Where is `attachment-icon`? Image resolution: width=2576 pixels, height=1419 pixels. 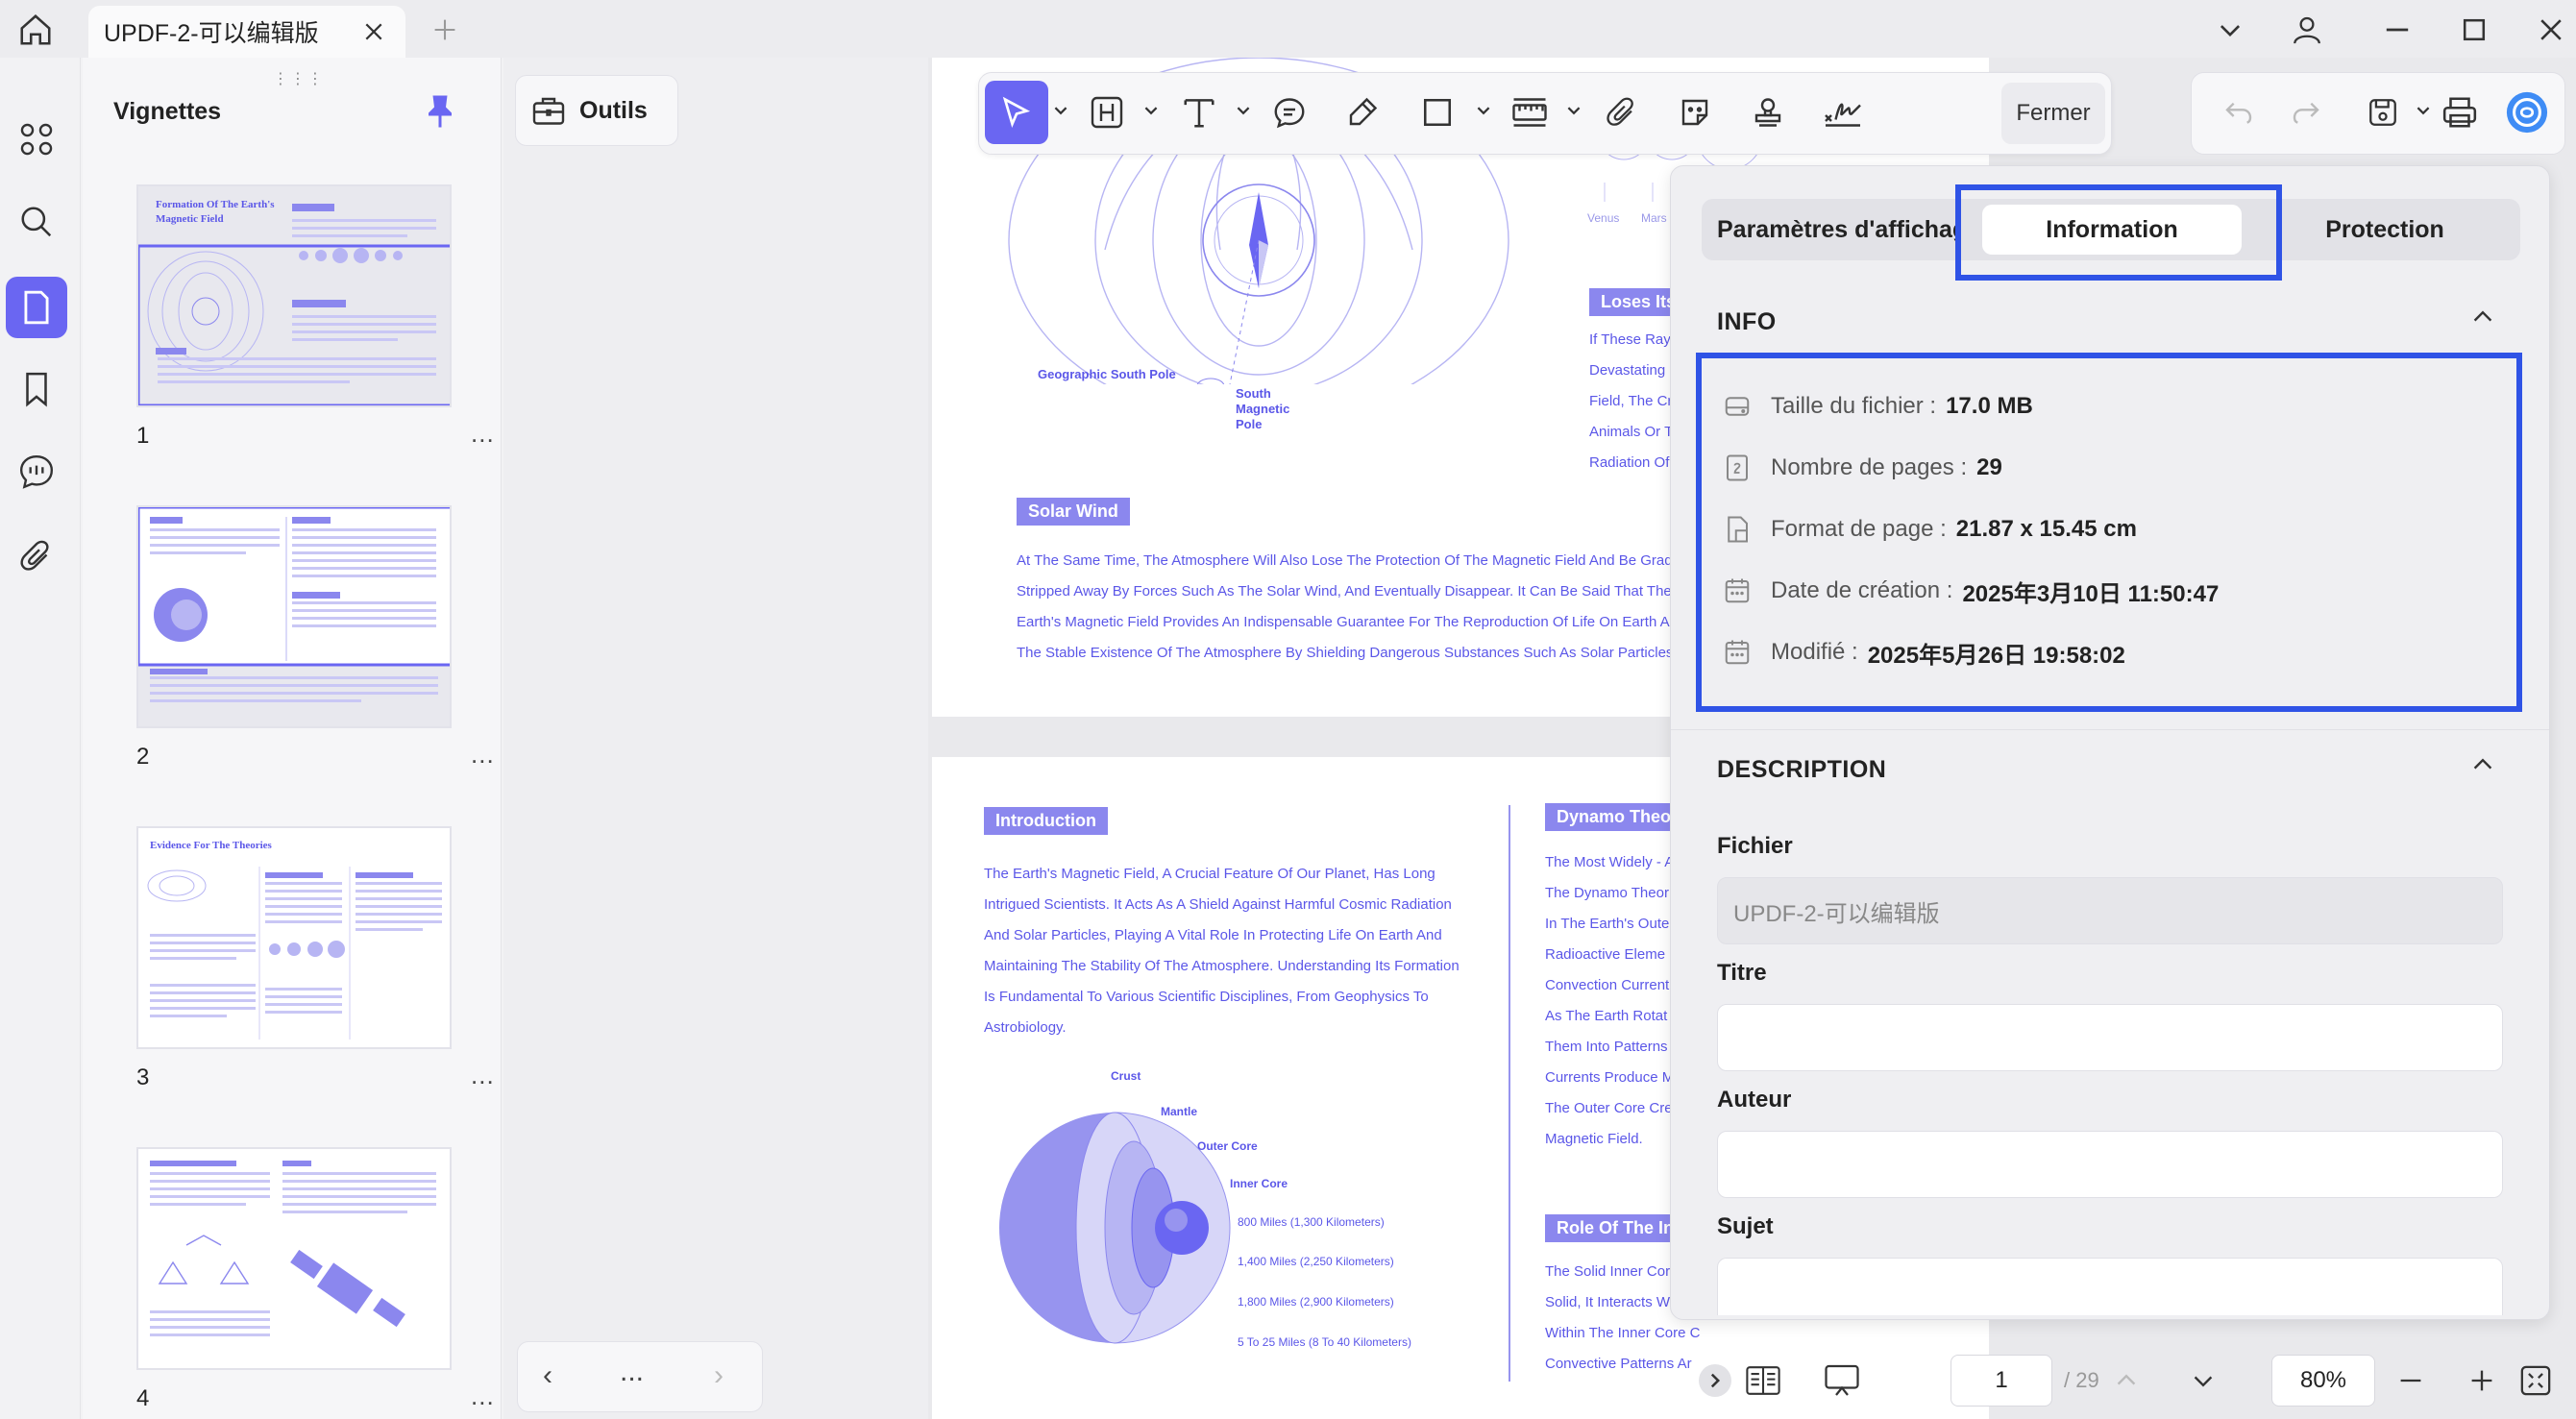
attachment-icon is located at coordinates (36, 556).